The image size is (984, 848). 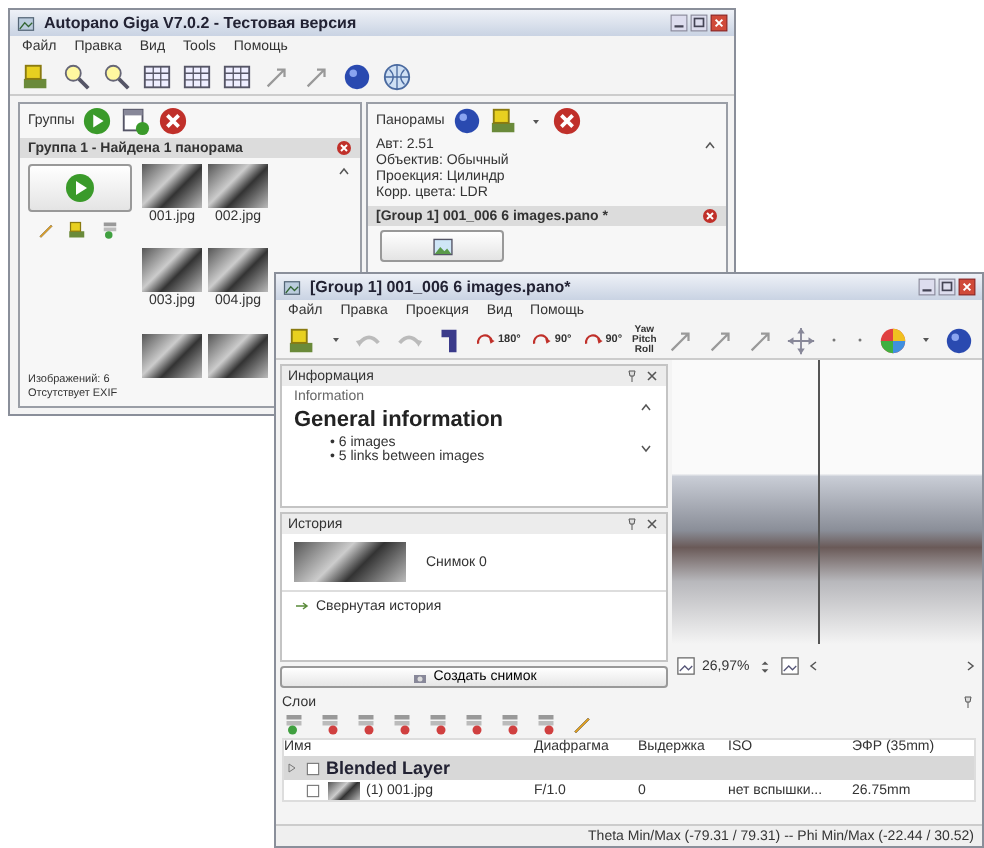 I want to click on panorama-button, so click(x=442, y=246).